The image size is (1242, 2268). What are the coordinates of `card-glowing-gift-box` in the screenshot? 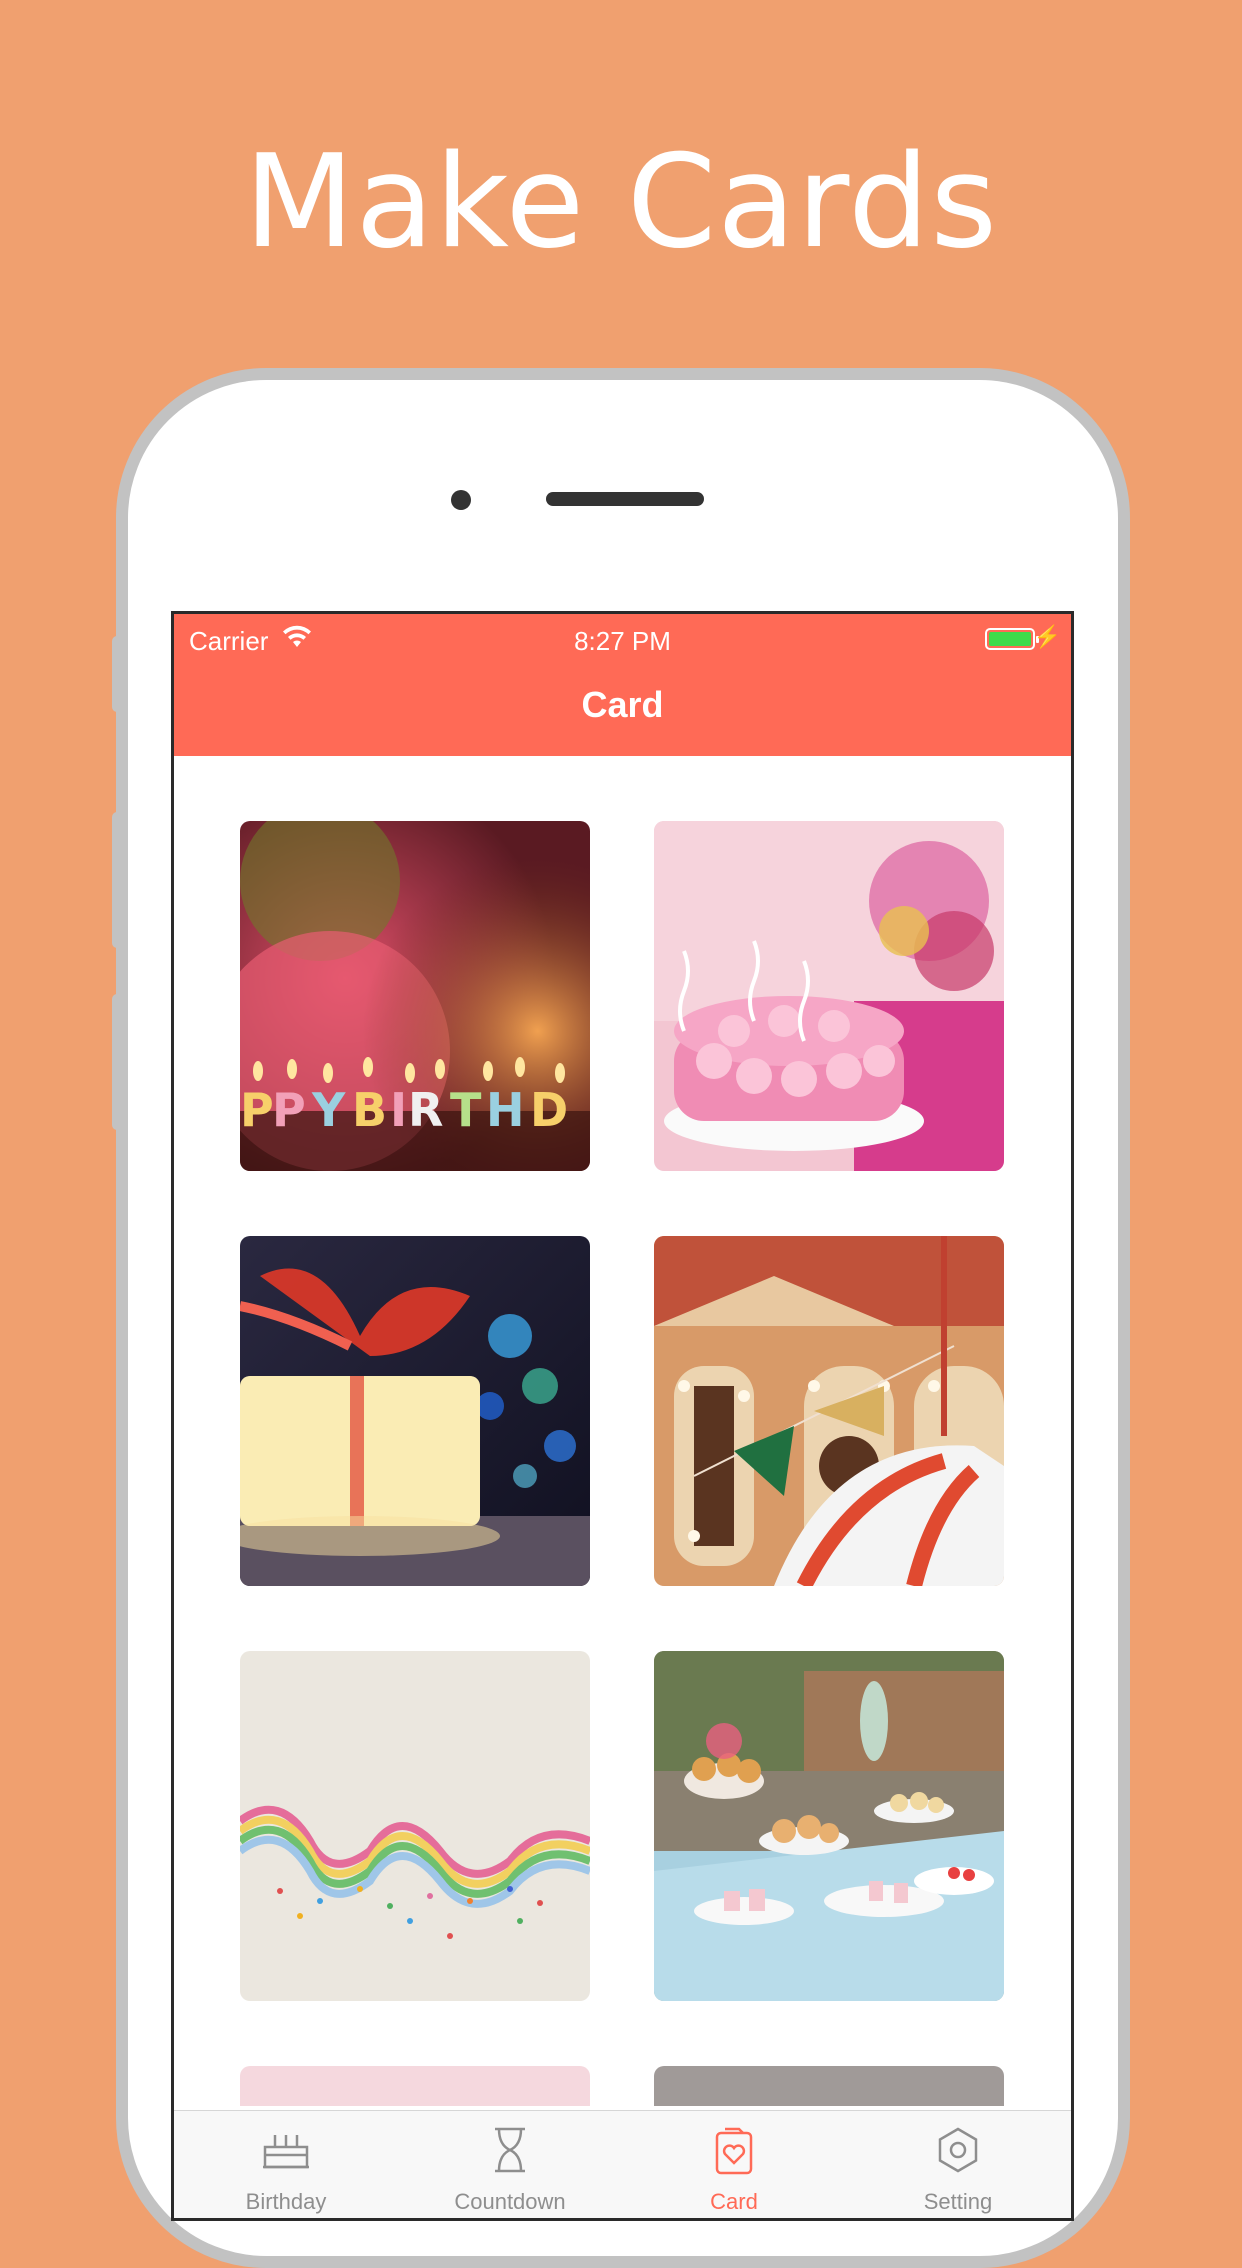 It's located at (415, 1411).